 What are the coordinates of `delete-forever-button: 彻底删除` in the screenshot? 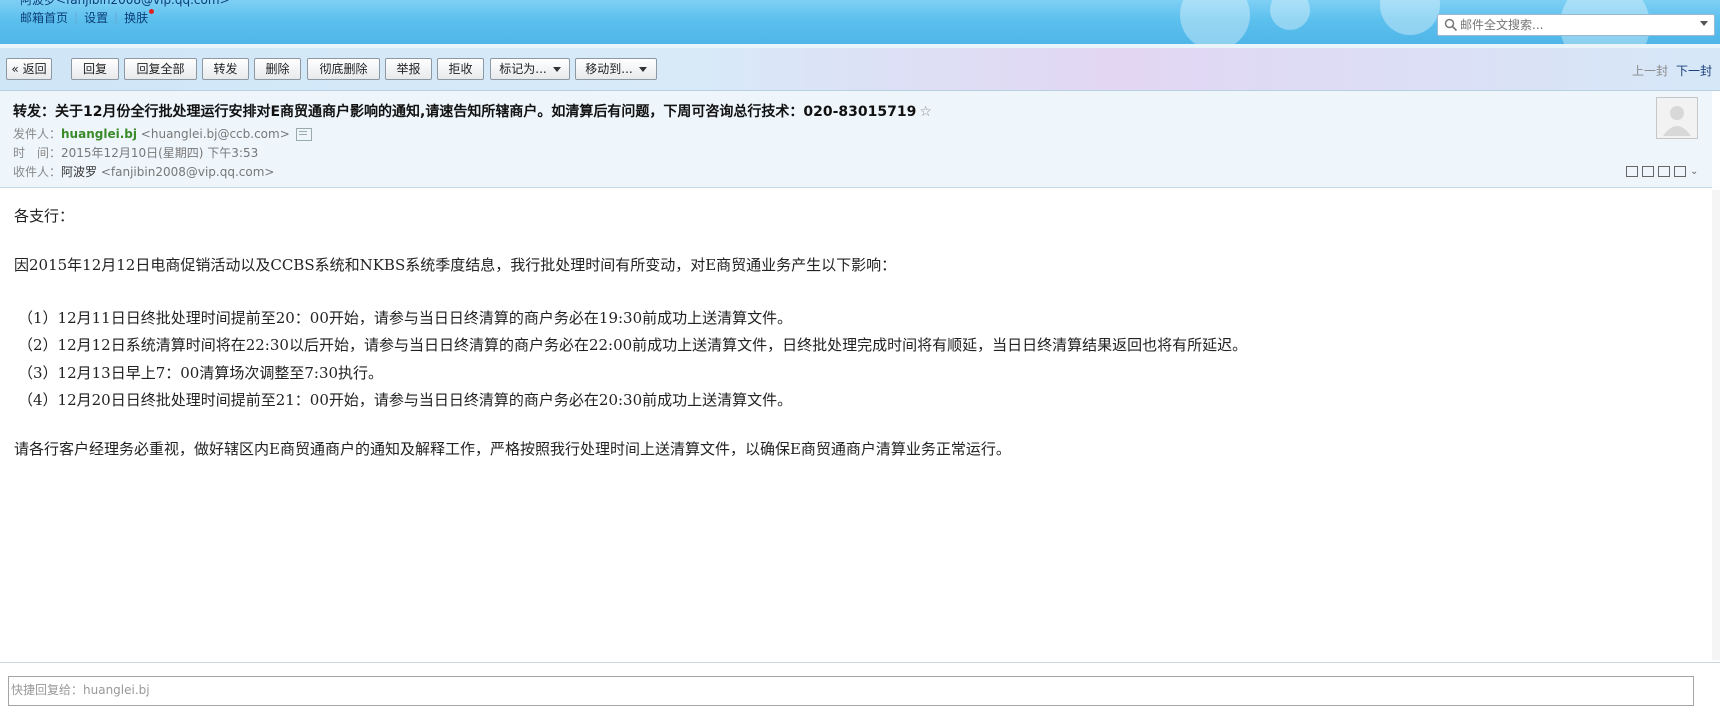 It's located at (343, 69).